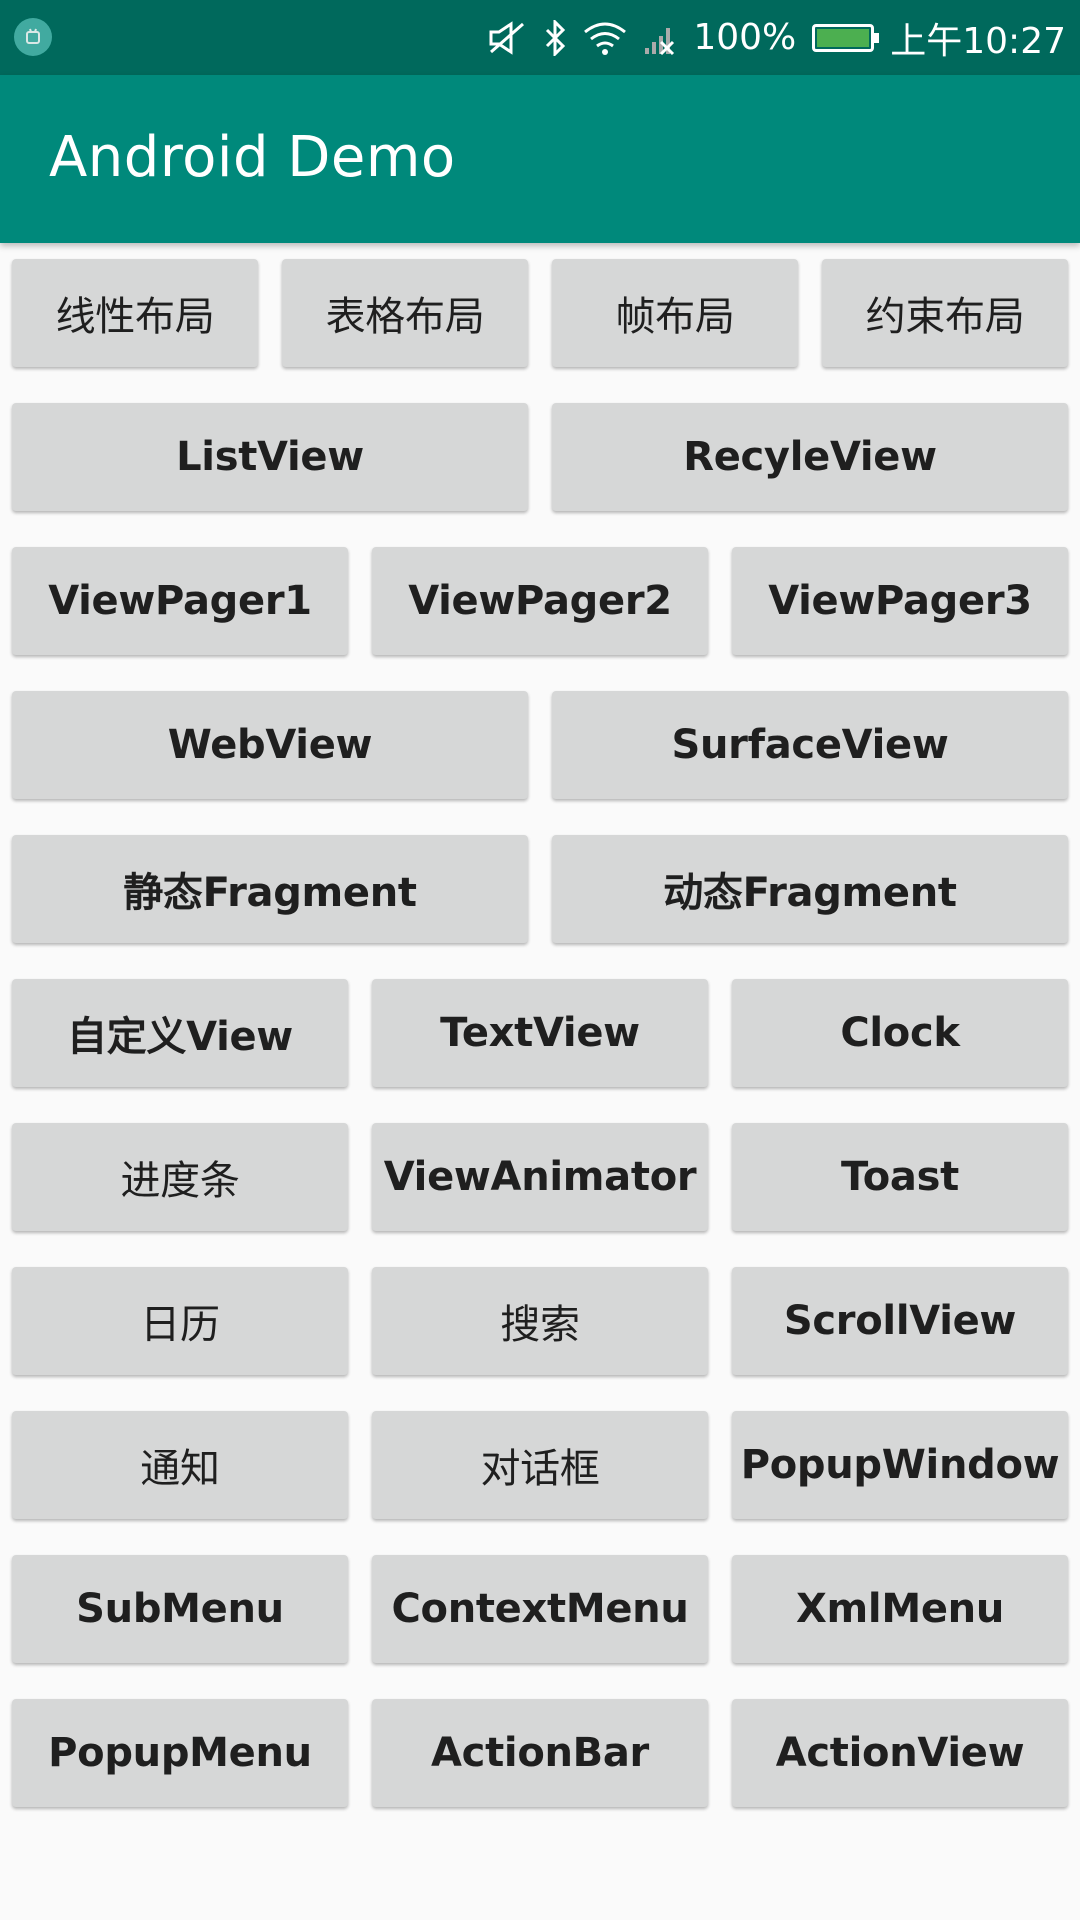 The image size is (1080, 1920). I want to click on demo-button: ViewPager1, so click(180, 601).